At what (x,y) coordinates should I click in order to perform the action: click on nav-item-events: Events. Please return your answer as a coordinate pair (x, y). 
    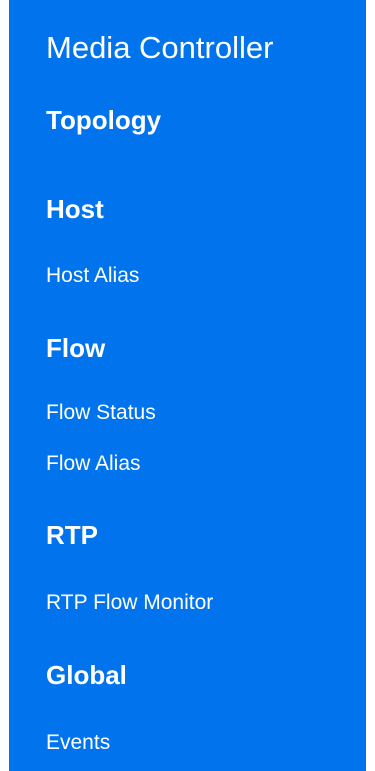
    Looking at the image, I should click on (78, 743).